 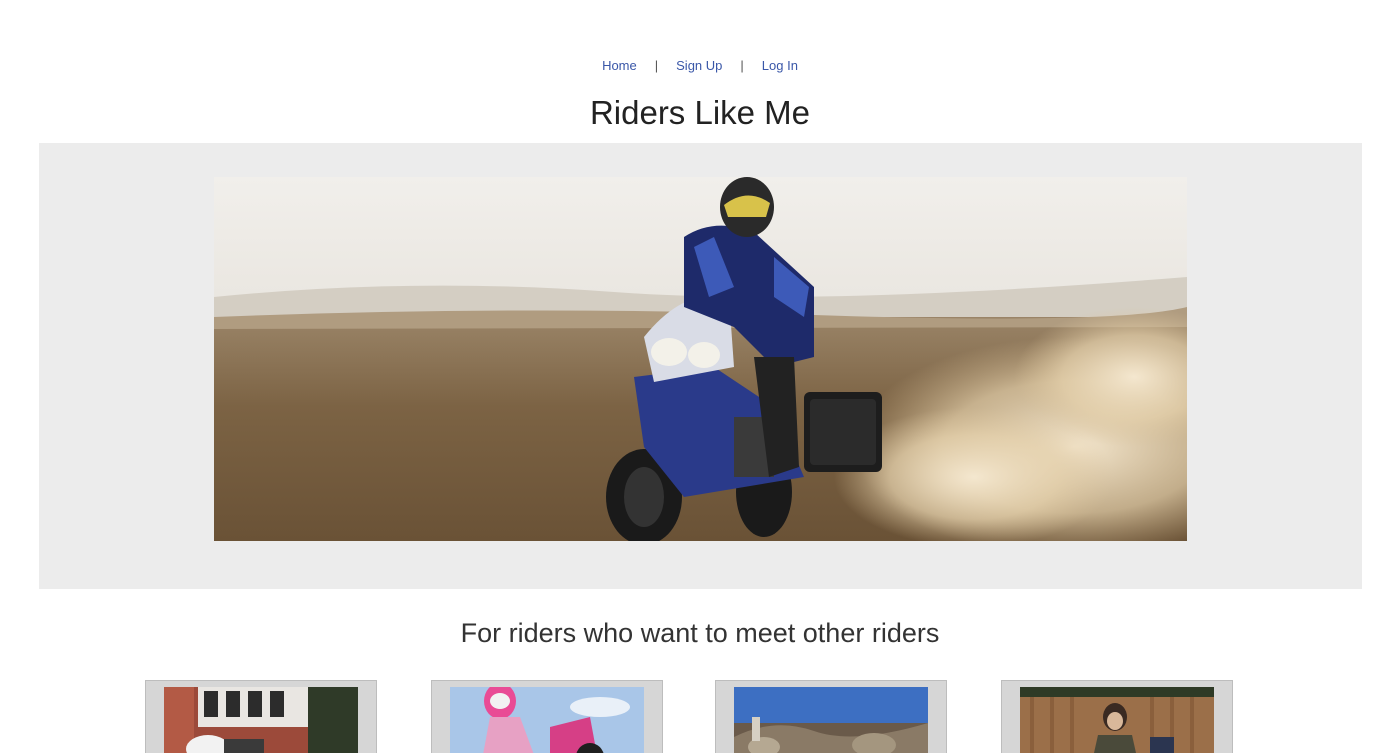 What do you see at coordinates (547, 720) in the screenshot?
I see `pink-rider-photo` at bounding box center [547, 720].